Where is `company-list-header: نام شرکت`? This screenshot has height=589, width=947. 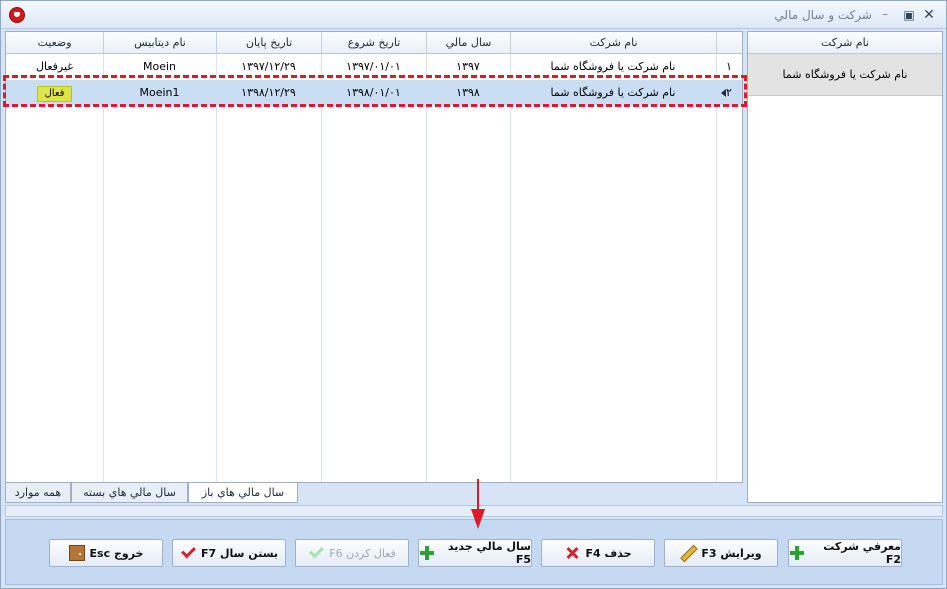
company-list-header: نام شرکت is located at coordinates (845, 43).